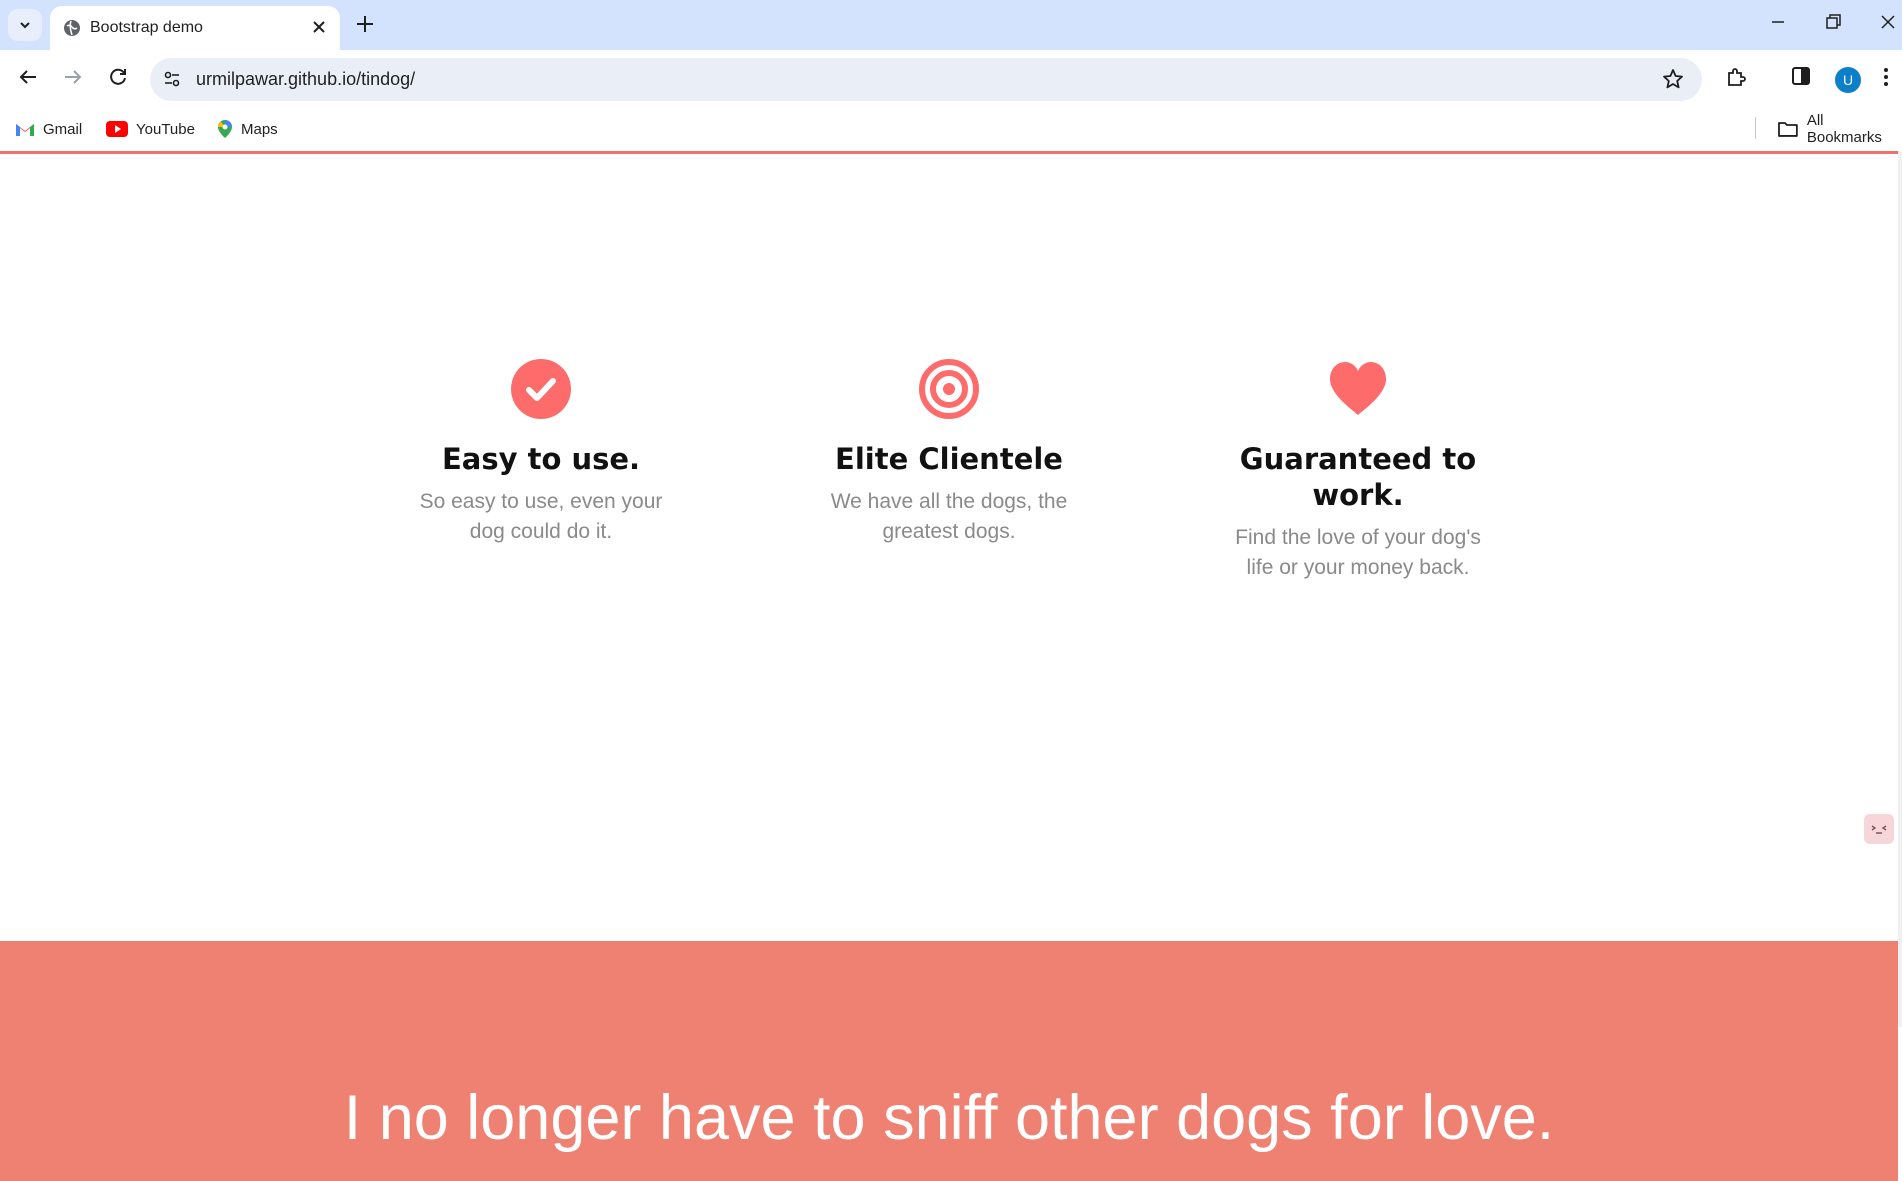  Describe the element at coordinates (118, 77) in the screenshot. I see `reload-icon` at that location.